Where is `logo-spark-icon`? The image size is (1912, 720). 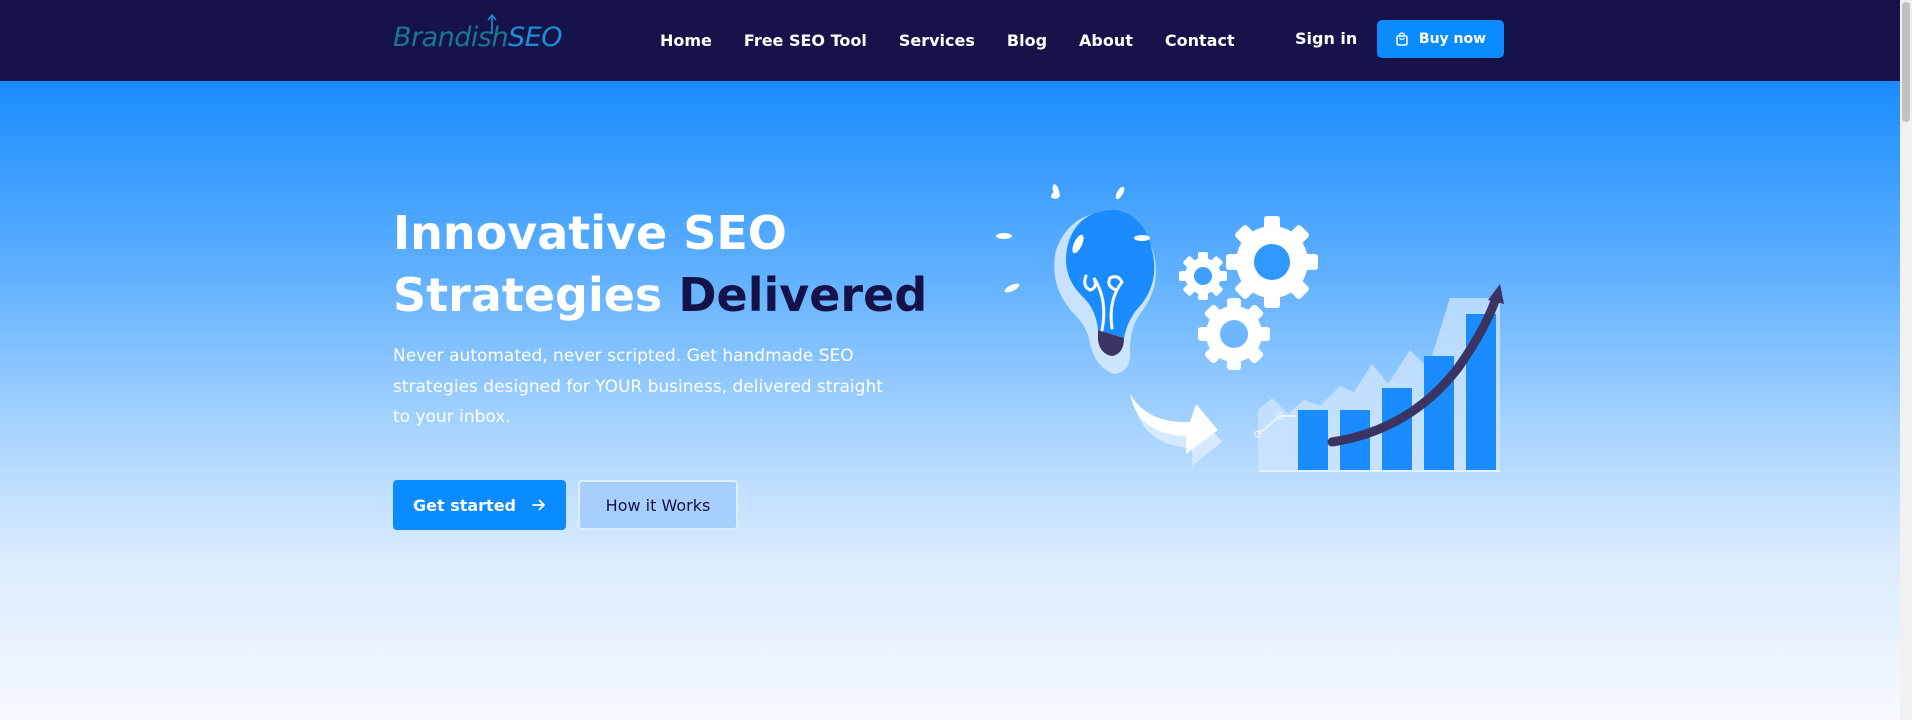
logo-spark-icon is located at coordinates (492, 24).